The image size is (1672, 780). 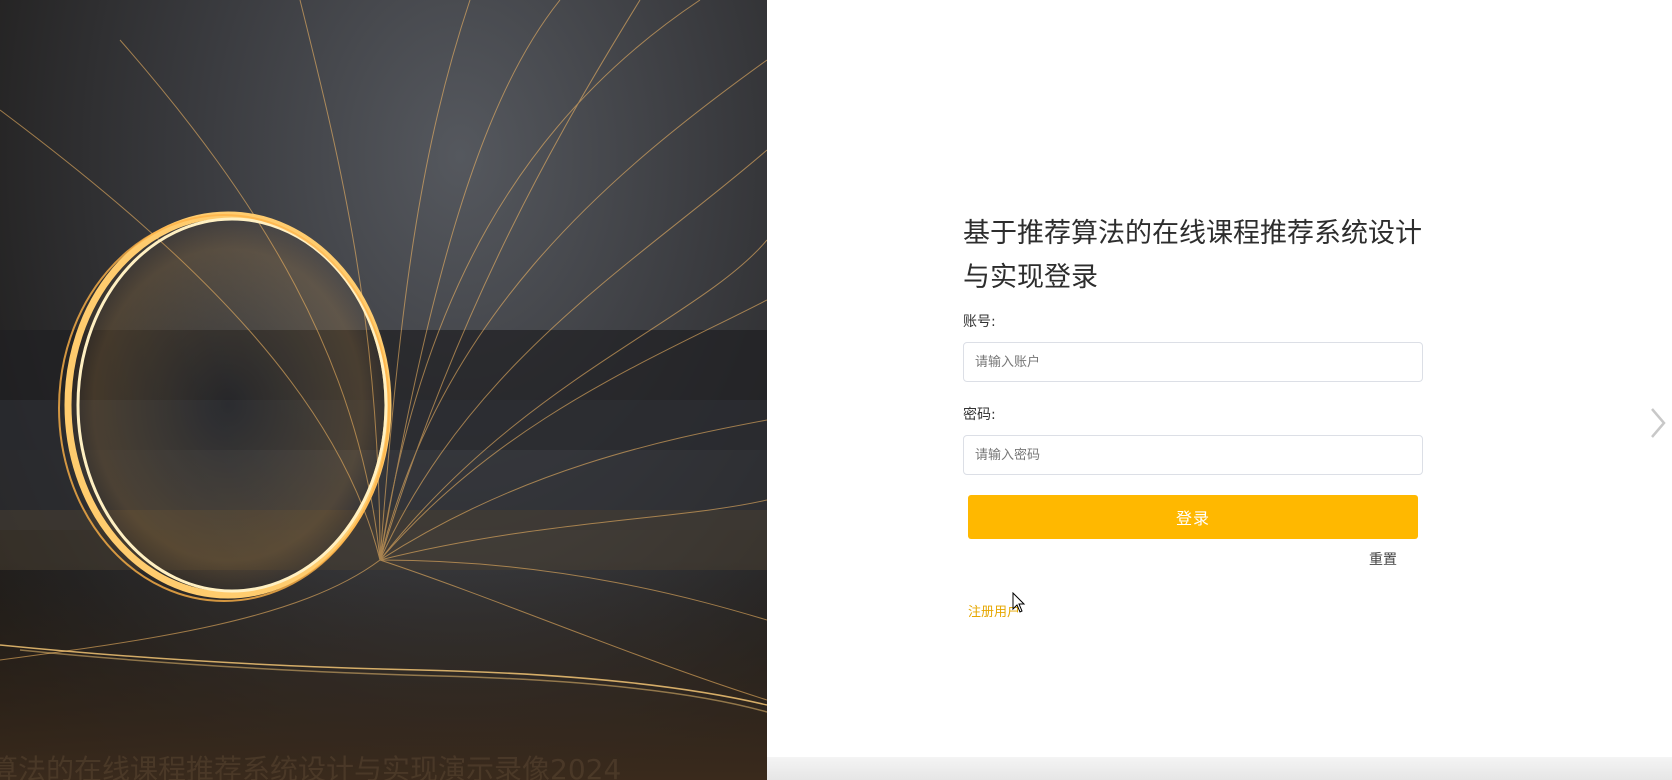 I want to click on page-title: 基于推荐算法的在线课程推荐系统设计与实现登录, so click(x=1192, y=255).